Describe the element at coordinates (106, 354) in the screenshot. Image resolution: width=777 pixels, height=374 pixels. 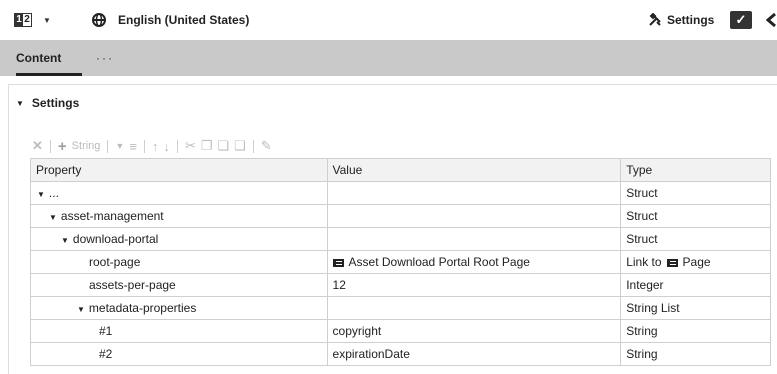
I see `property-name: #2` at that location.